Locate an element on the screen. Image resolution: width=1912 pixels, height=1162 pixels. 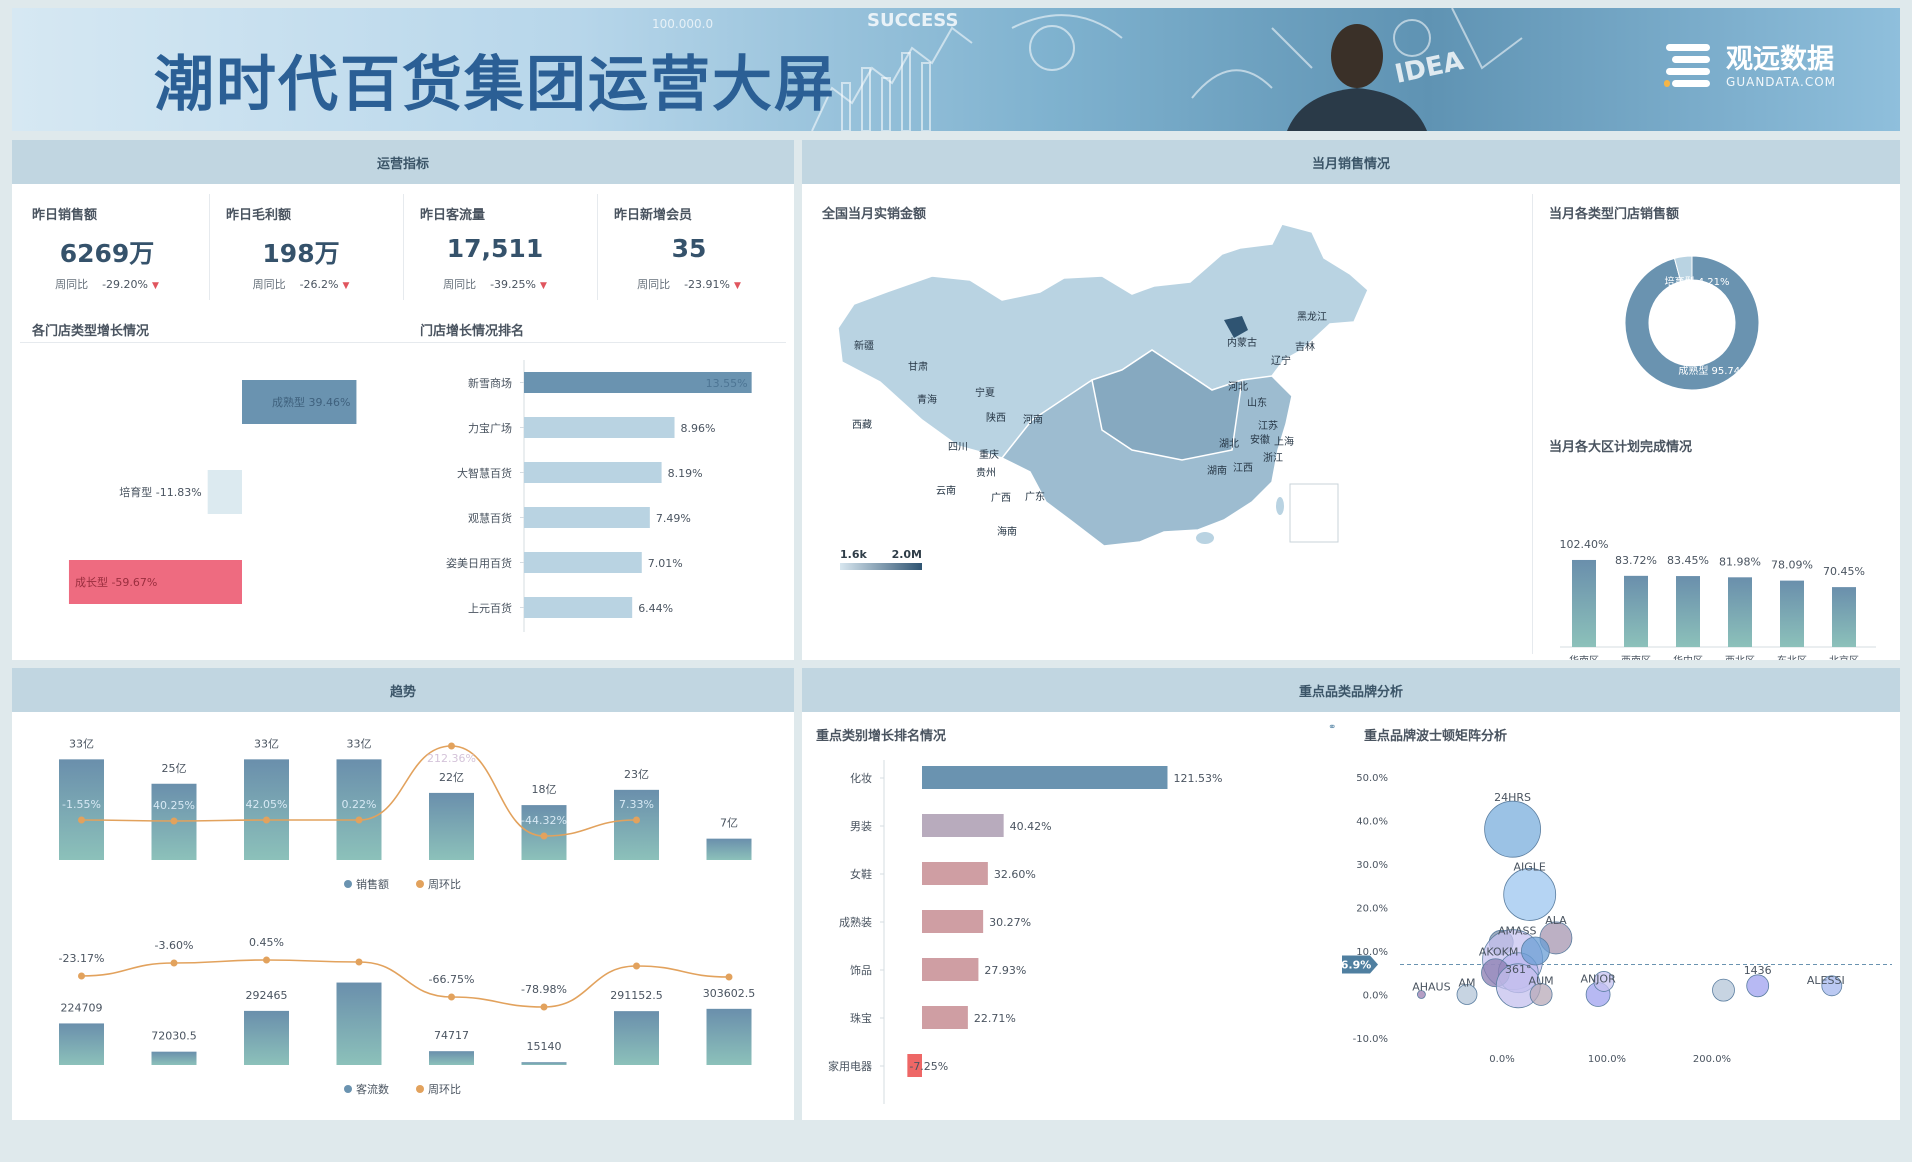
sales-value-label: 7亿 is located at coordinates (729, 823).